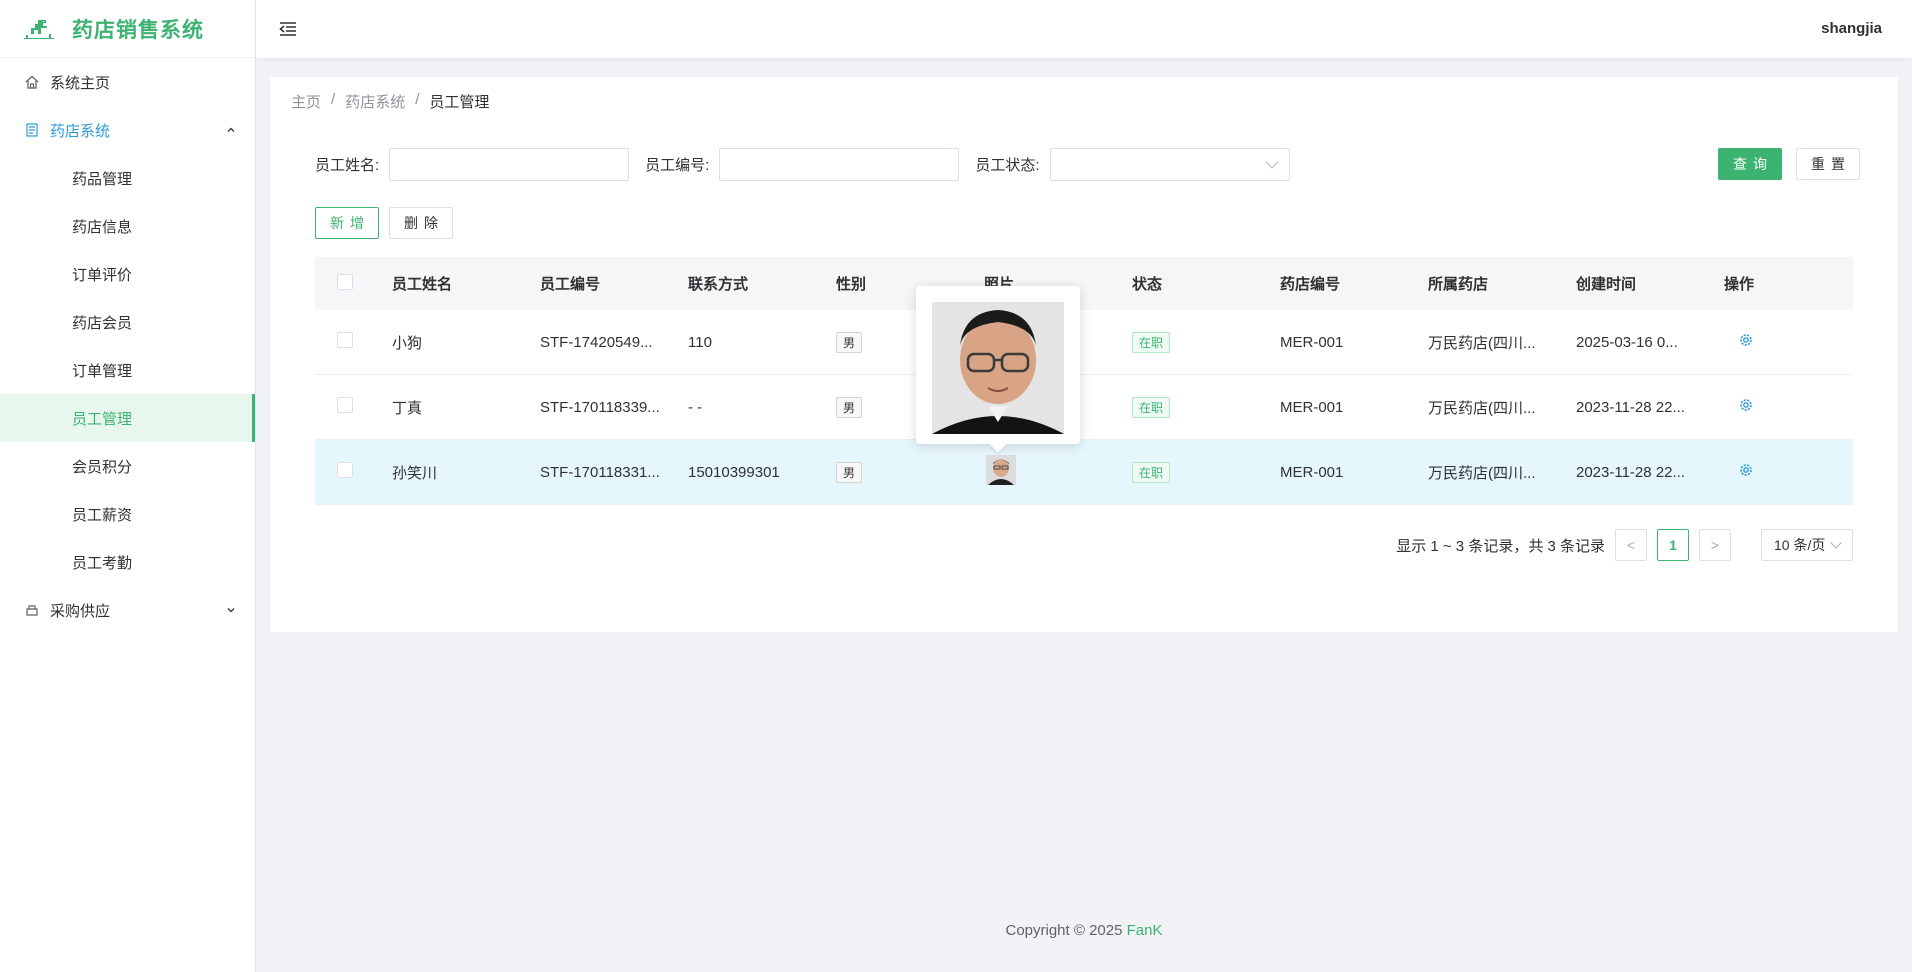  What do you see at coordinates (1084, 29) in the screenshot?
I see `top-header: shangjia` at bounding box center [1084, 29].